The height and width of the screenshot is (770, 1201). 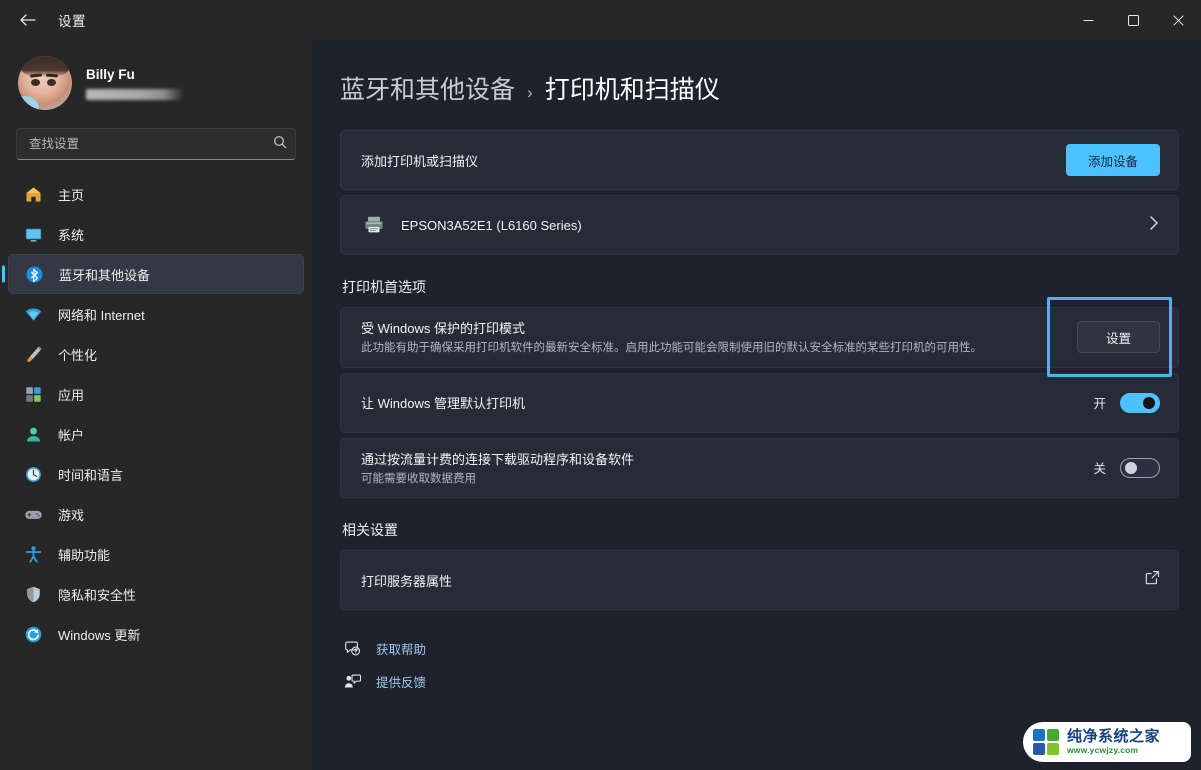 I want to click on printer-row: EPSON3A52E1 (L6160 Series), so click(x=759, y=225).